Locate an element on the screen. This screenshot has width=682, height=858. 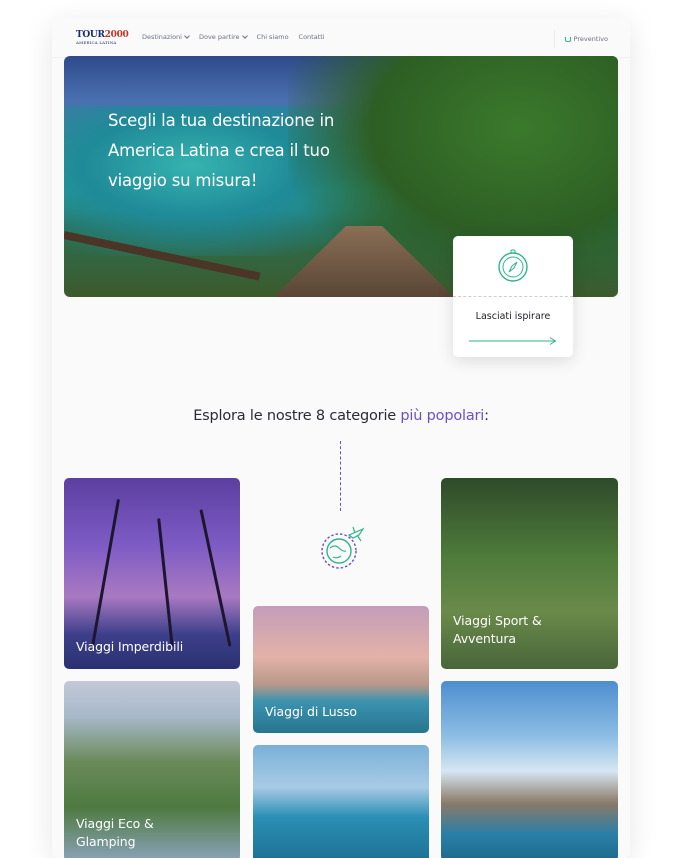
quote-button: Preventivo is located at coordinates (580, 39).